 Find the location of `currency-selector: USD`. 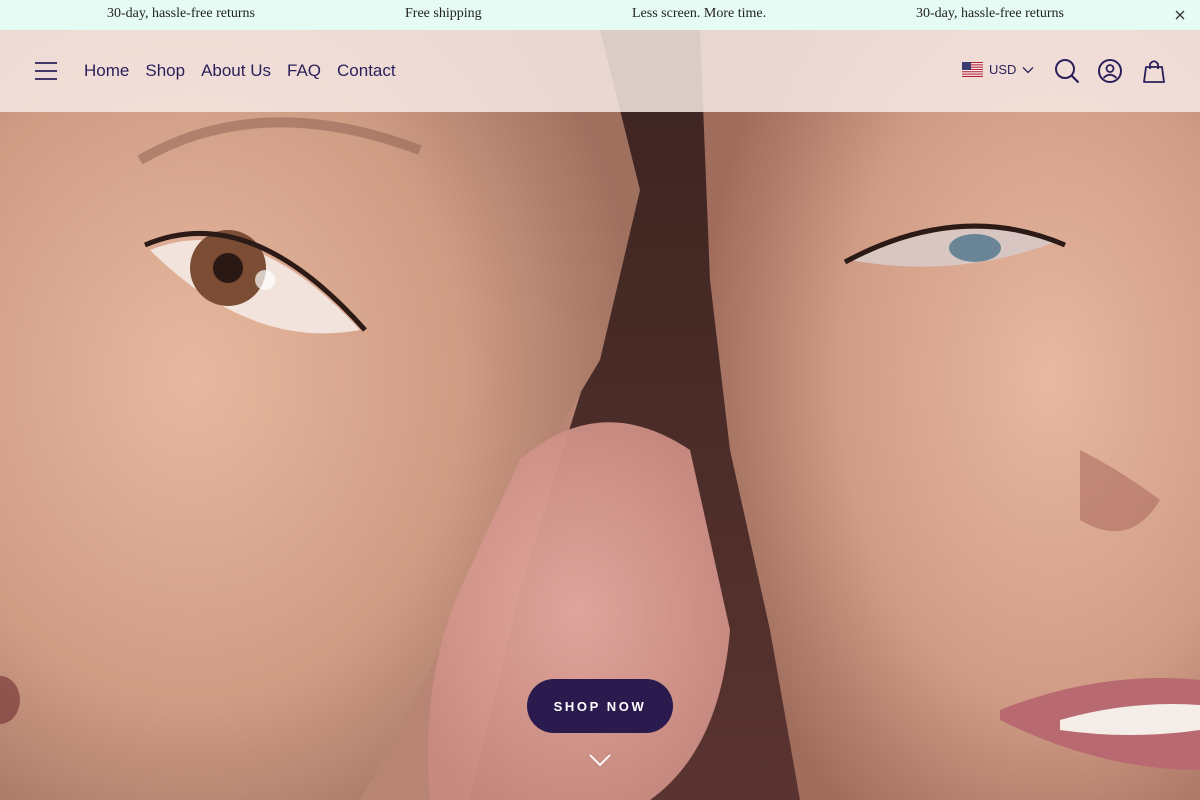

currency-selector: USD is located at coordinates (998, 69).